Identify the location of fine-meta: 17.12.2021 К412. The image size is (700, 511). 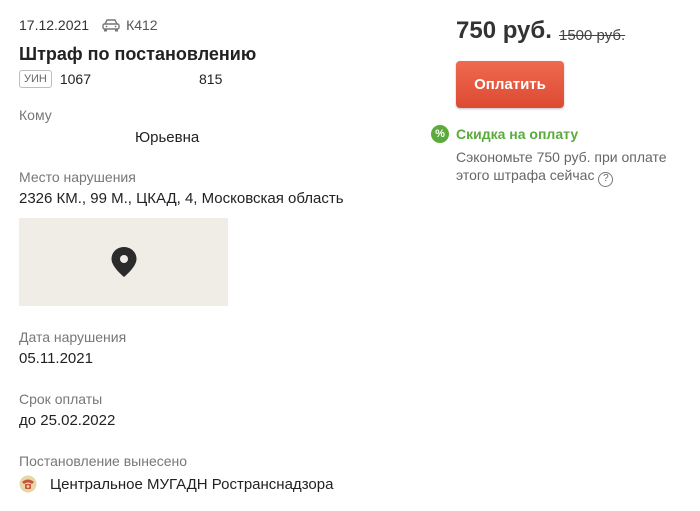
(88, 25).